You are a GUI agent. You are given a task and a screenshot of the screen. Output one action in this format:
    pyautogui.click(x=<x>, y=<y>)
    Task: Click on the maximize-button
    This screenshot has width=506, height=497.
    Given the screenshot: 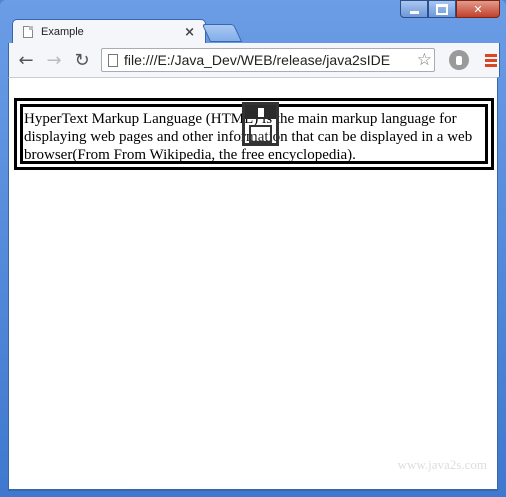 What is the action you would take?
    pyautogui.click(x=442, y=9)
    